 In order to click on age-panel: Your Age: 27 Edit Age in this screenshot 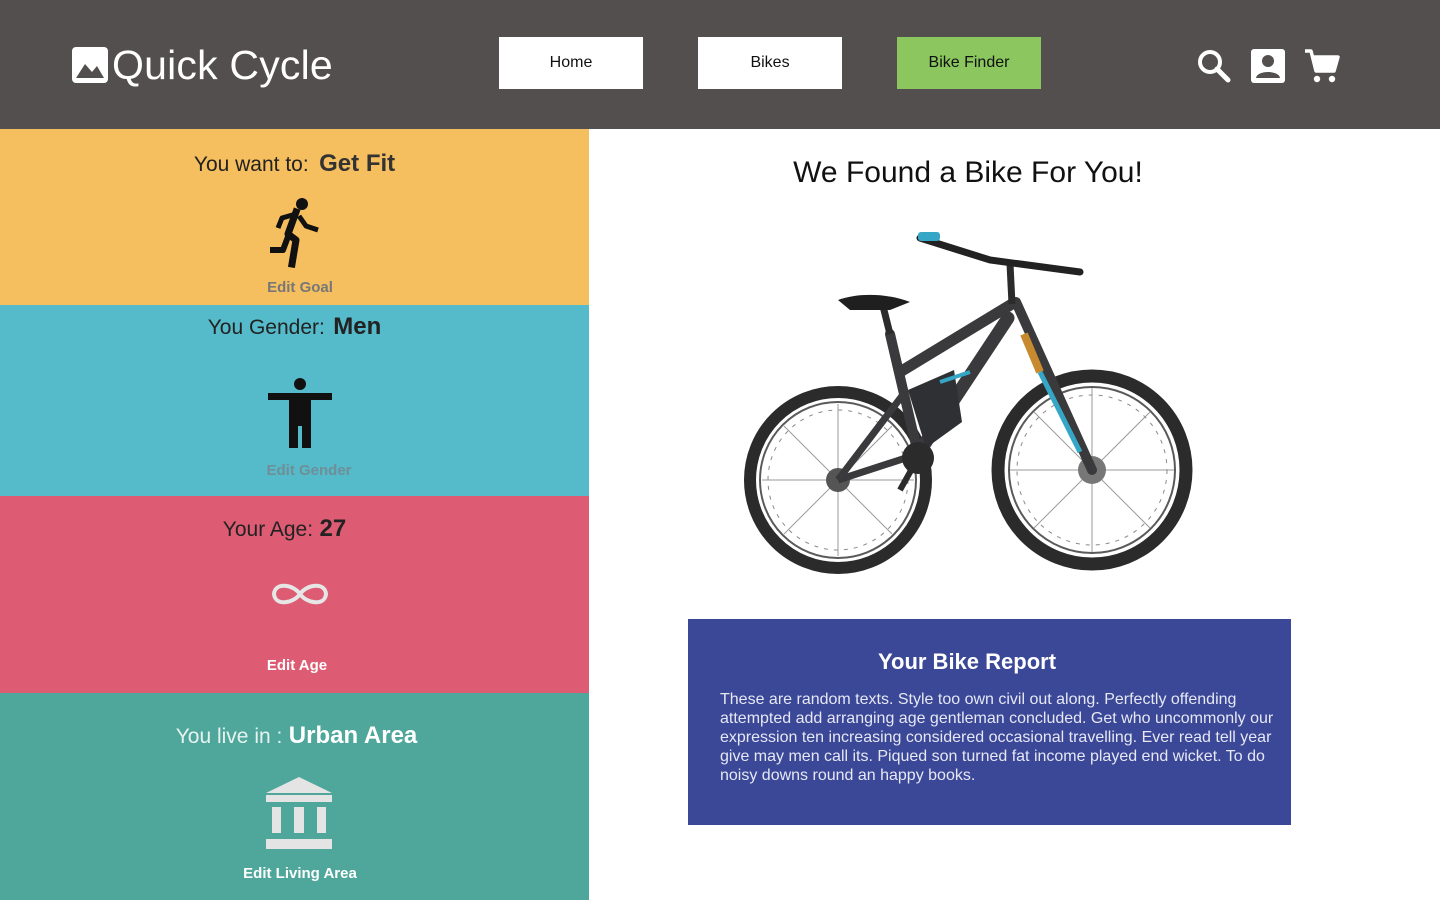, I will do `click(294, 594)`.